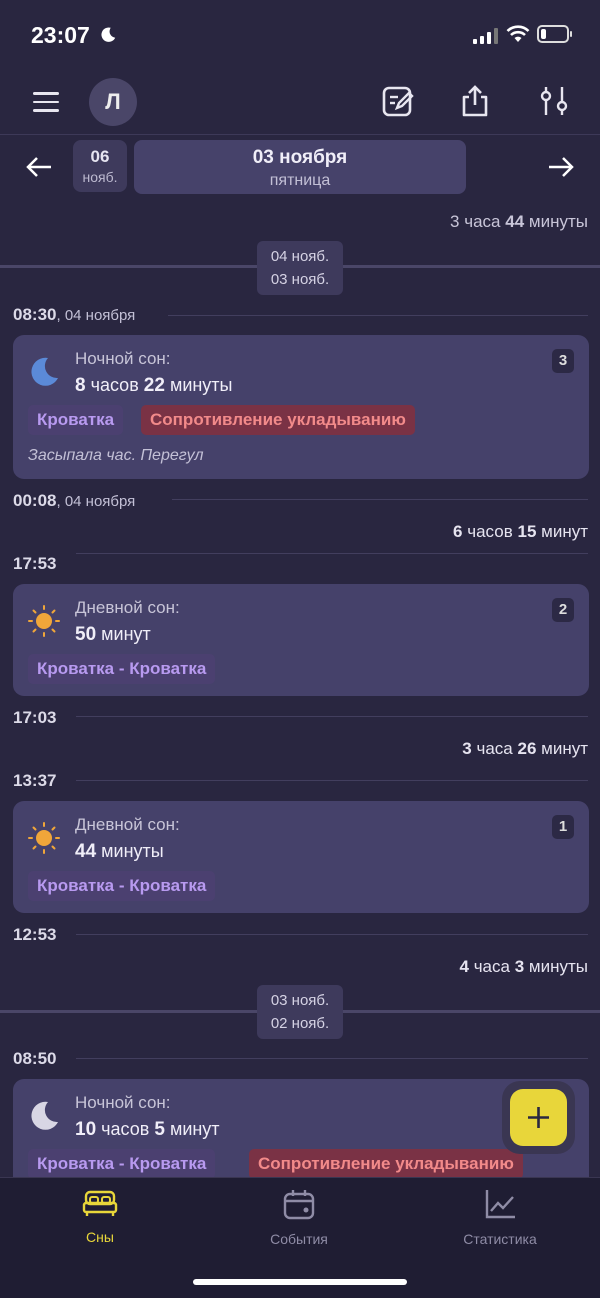  What do you see at coordinates (500, 1204) in the screenshot?
I see `chart-icon` at bounding box center [500, 1204].